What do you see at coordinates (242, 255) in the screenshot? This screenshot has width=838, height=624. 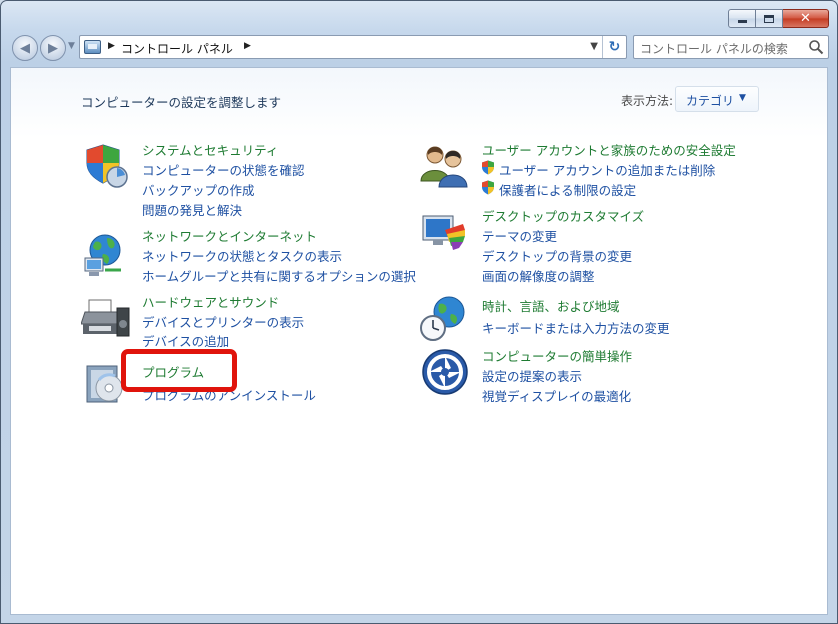 I see `link-network-status-tasks: ネットワークの状態とタスクの表示` at bounding box center [242, 255].